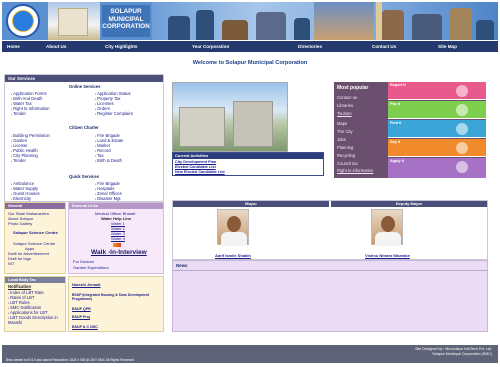 The height and width of the screenshot is (367, 500). What do you see at coordinates (85, 327) in the screenshot?
I see `tender-link: BSUP & C NSC` at bounding box center [85, 327].